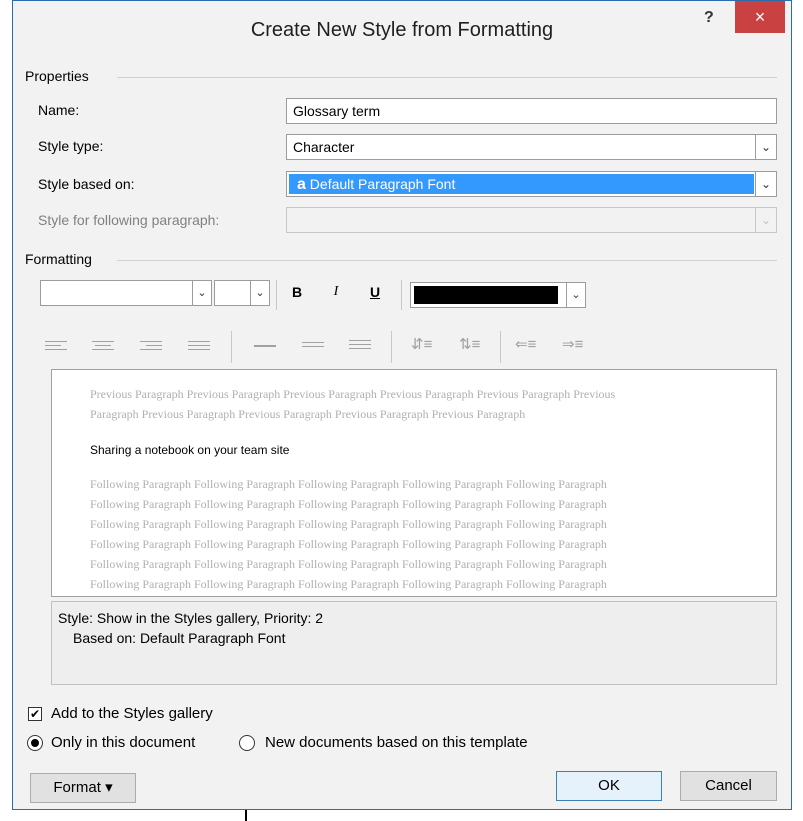 The height and width of the screenshot is (821, 803). Describe the element at coordinates (531, 220) in the screenshot. I see `following-paragraph-select: ⌄` at that location.